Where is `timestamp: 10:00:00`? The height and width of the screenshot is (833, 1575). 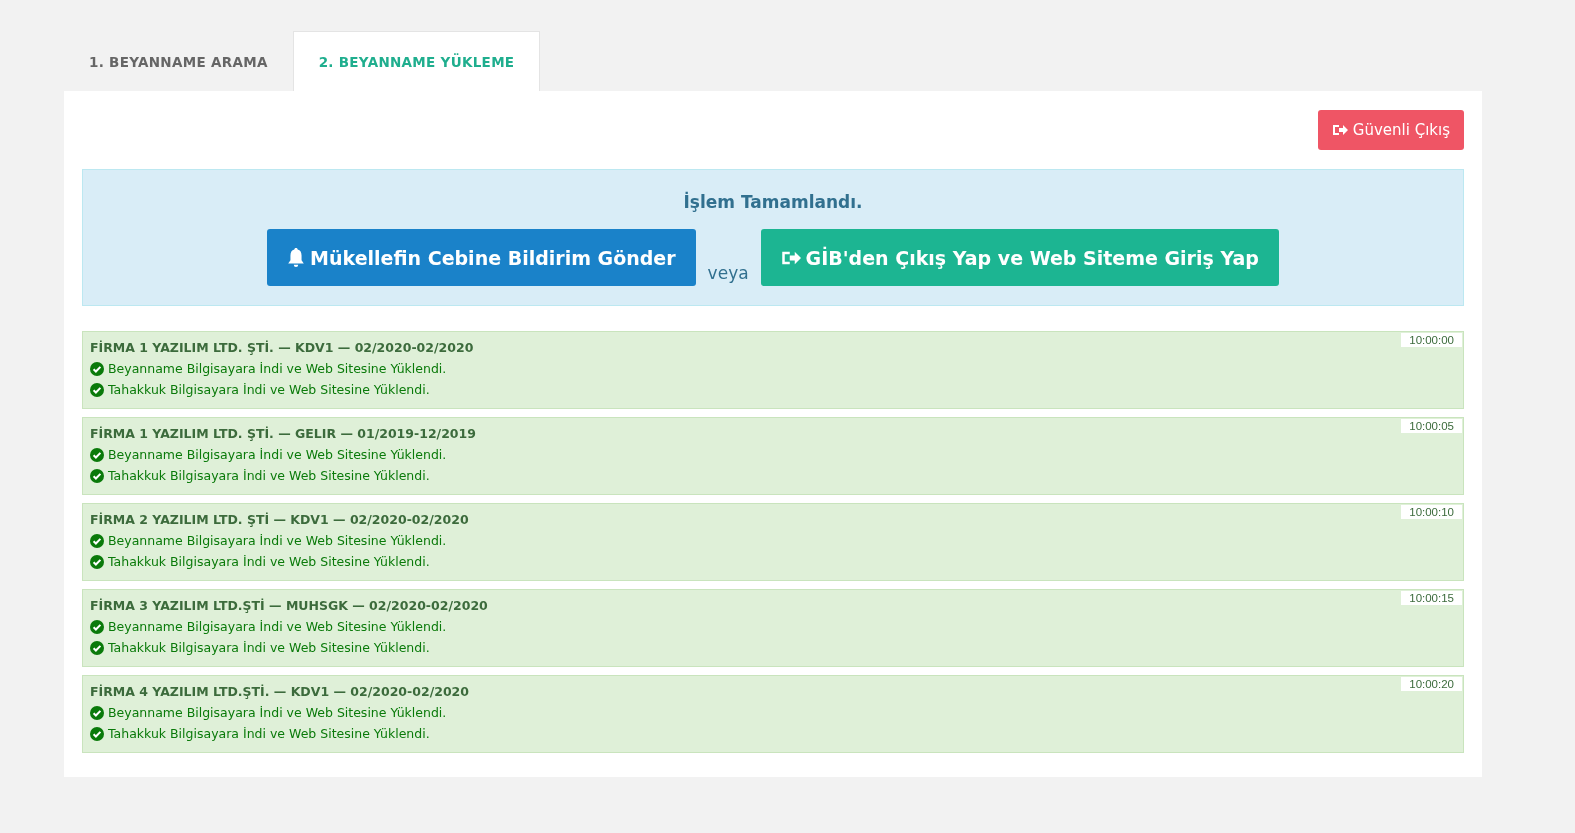 timestamp: 10:00:00 is located at coordinates (1431, 340).